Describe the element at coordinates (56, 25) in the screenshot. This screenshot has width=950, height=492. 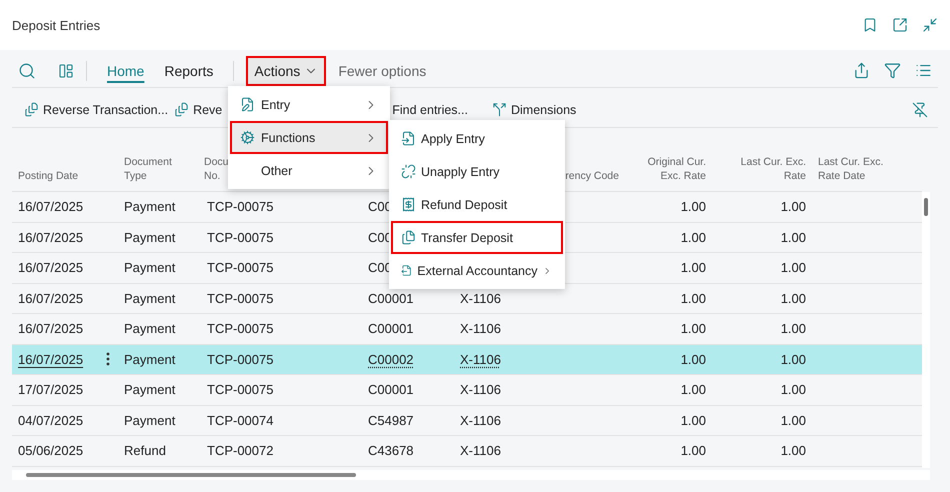
I see `window-title: Deposit Entries` at that location.